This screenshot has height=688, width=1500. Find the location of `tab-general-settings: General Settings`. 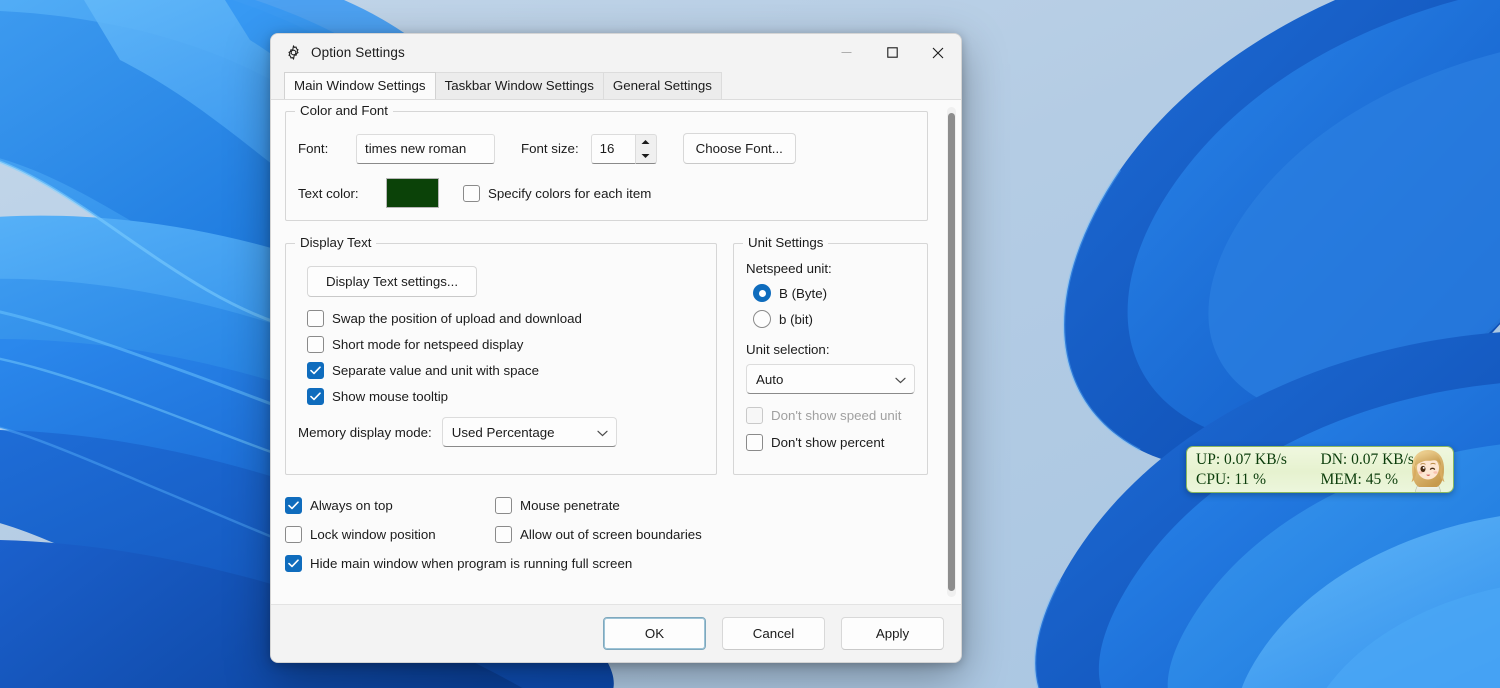

tab-general-settings: General Settings is located at coordinates (662, 85).